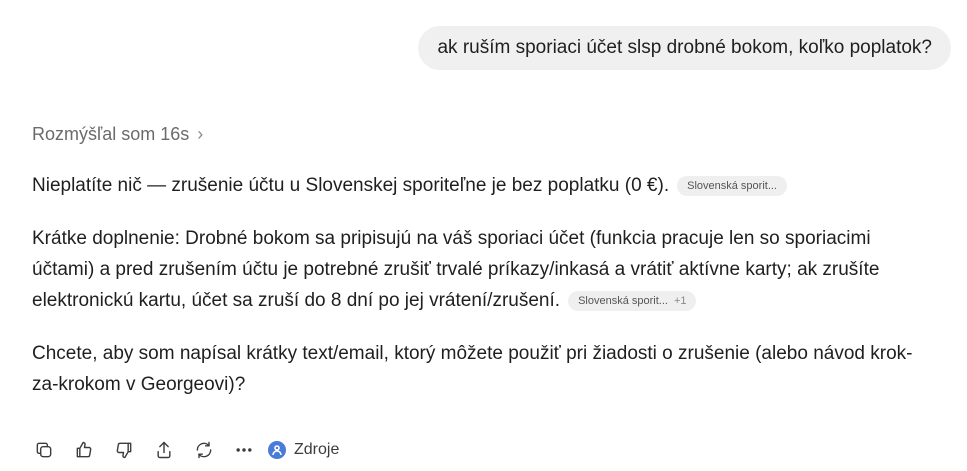 The image size is (967, 471). I want to click on copy-icon, so click(44, 450).